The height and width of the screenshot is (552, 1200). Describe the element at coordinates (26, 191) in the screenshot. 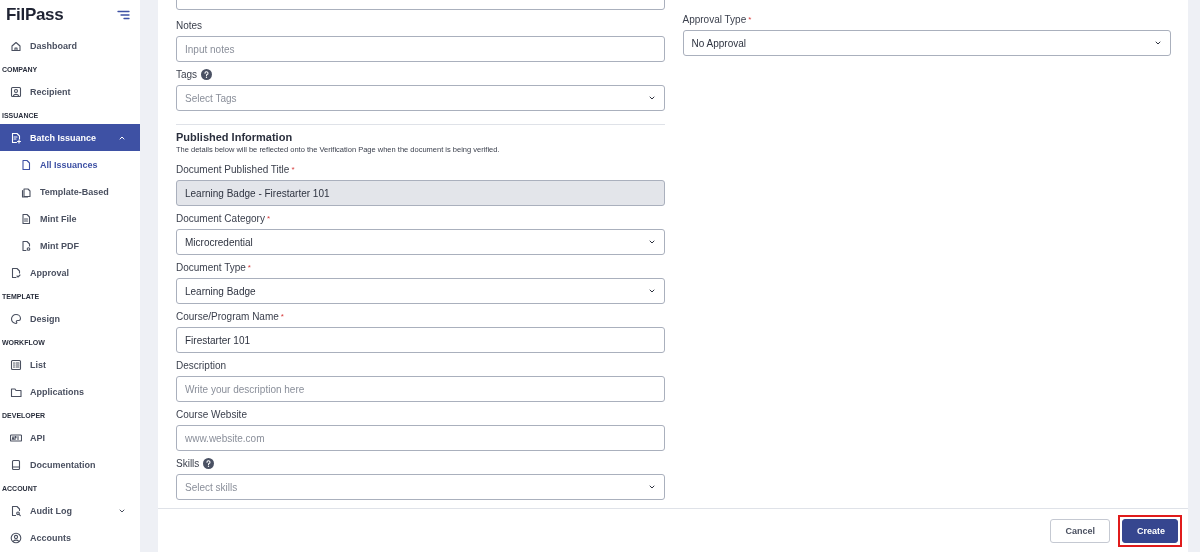

I see `copy-icon` at that location.